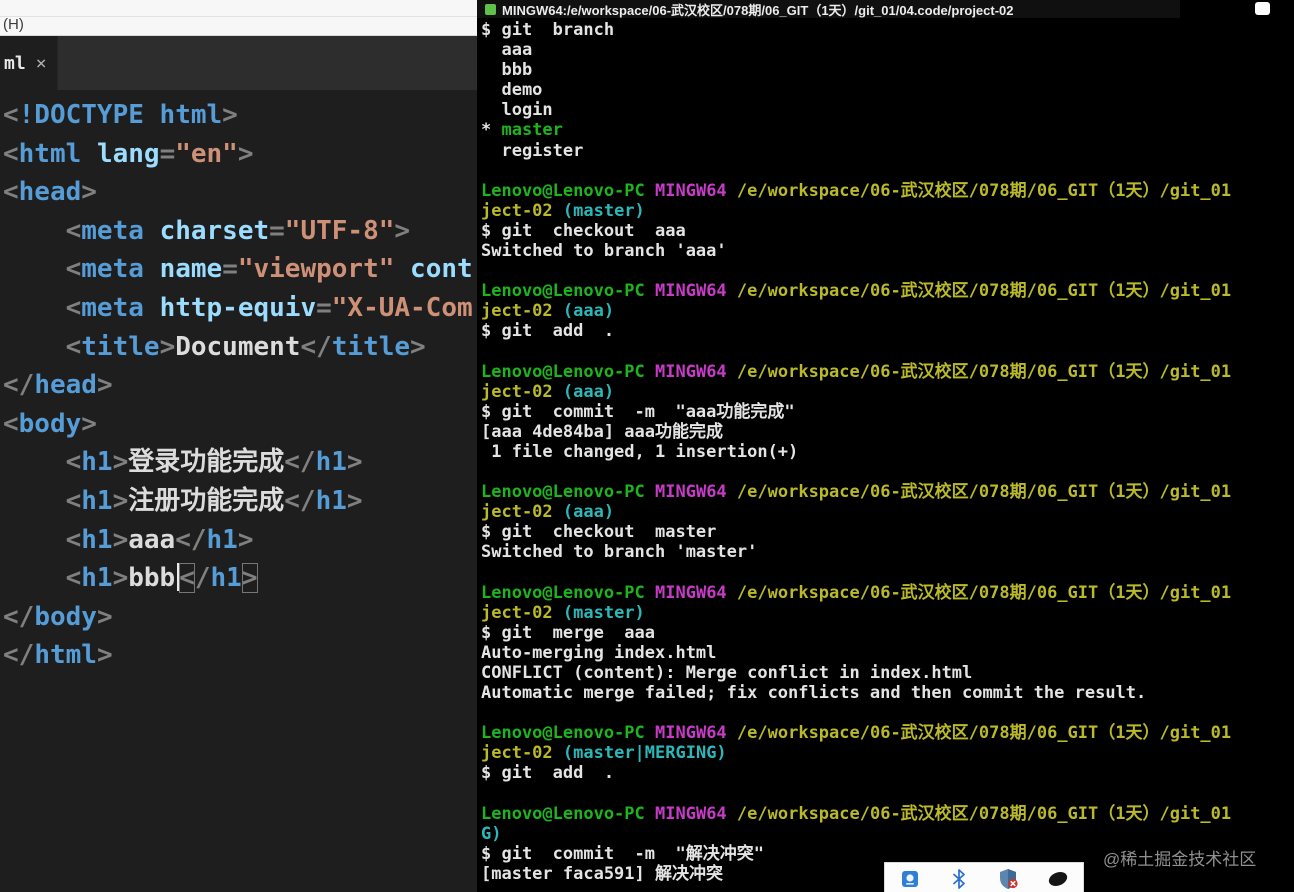 The image size is (1294, 892). Describe the element at coordinates (887, 151) in the screenshot. I see `term-line: register` at that location.